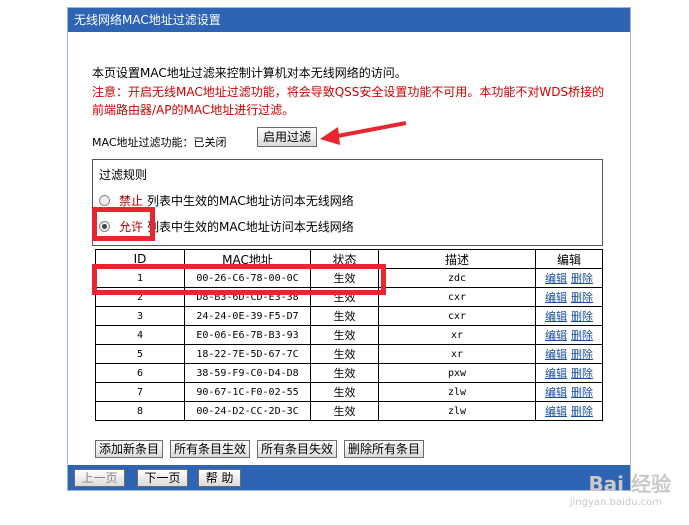 Image resolution: width=689 pixels, height=525 pixels. I want to click on intro-text: 本页设置MAC地址过滤来控制计算机对本无线网络的访问。, so click(249, 73).